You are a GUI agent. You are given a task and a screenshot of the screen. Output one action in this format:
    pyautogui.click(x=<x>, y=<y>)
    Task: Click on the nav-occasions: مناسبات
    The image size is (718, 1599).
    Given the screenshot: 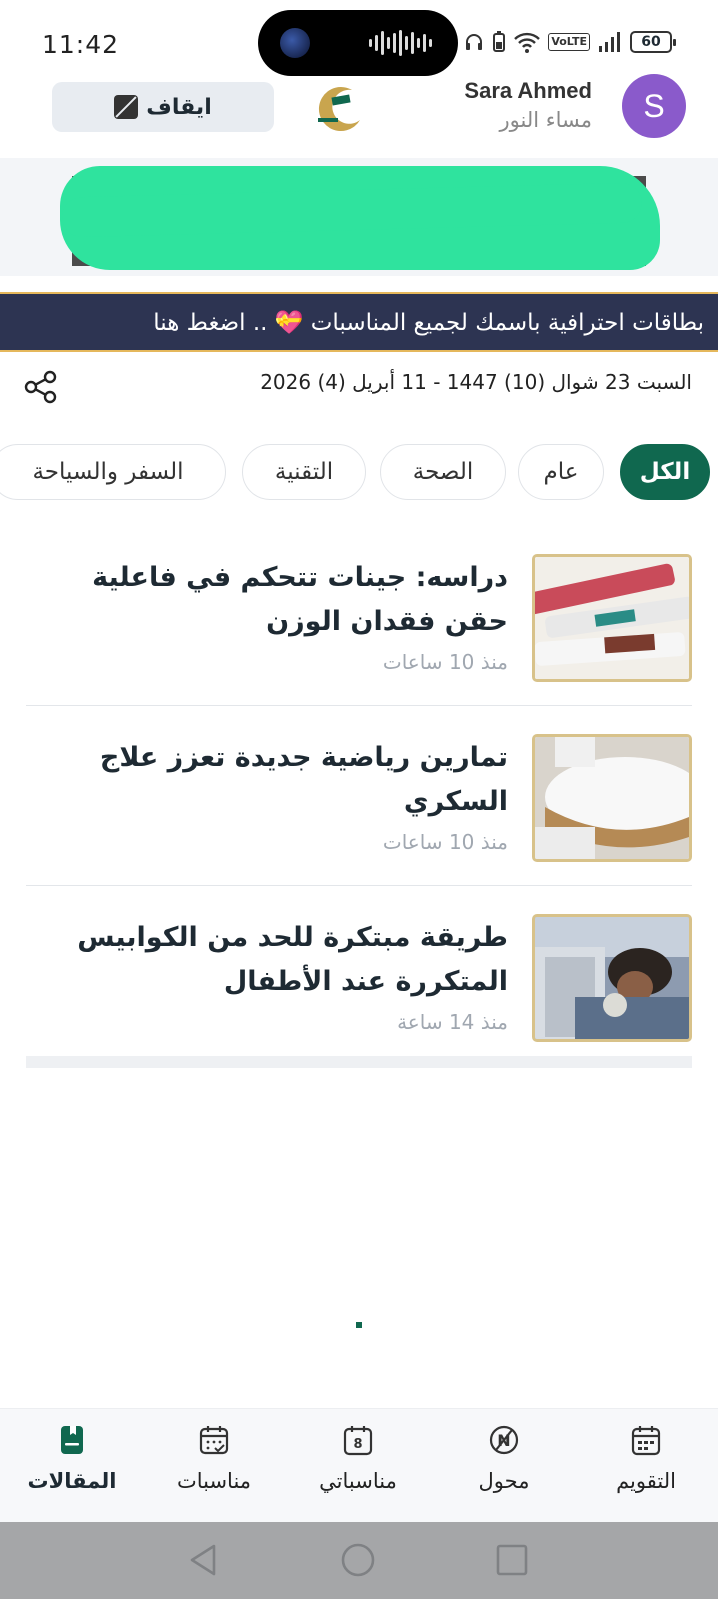 What is the action you would take?
    pyautogui.click(x=214, y=1468)
    